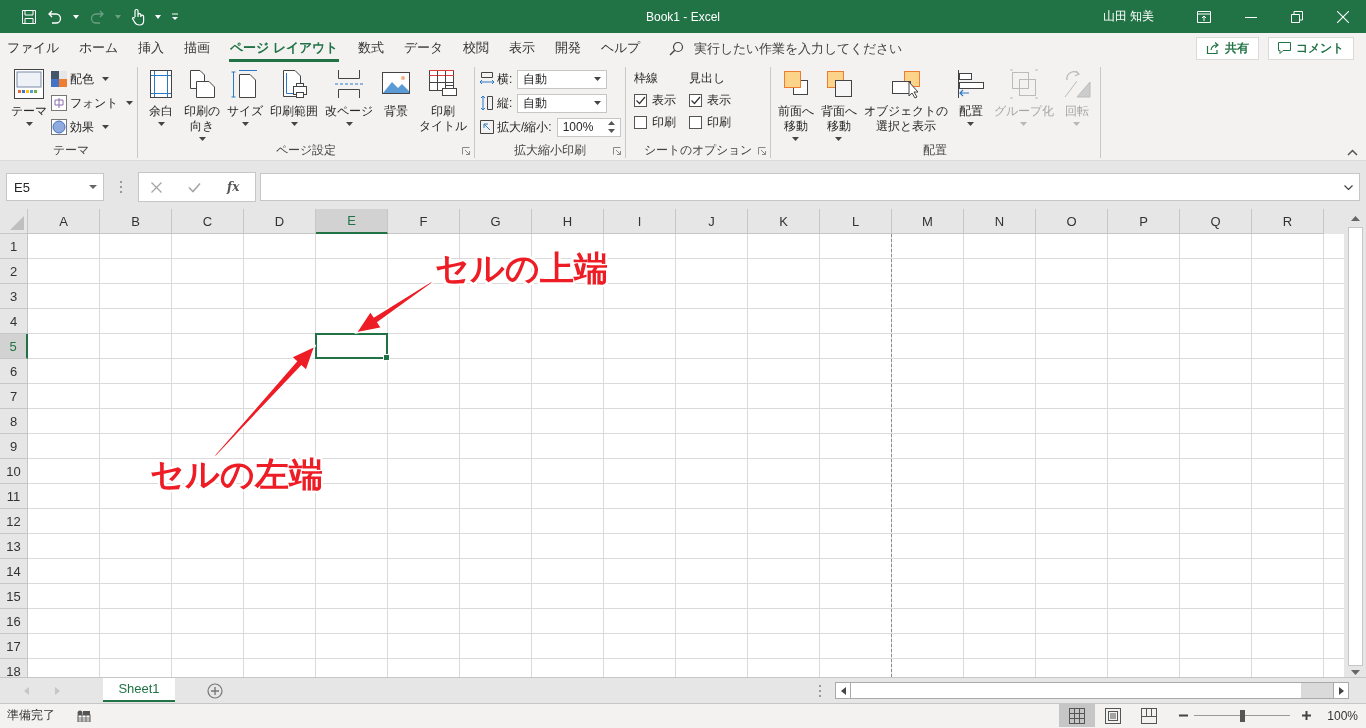 The width and height of the screenshot is (1366, 728). Describe the element at coordinates (905, 84) in the screenshot. I see `selection-pane-icon` at that location.